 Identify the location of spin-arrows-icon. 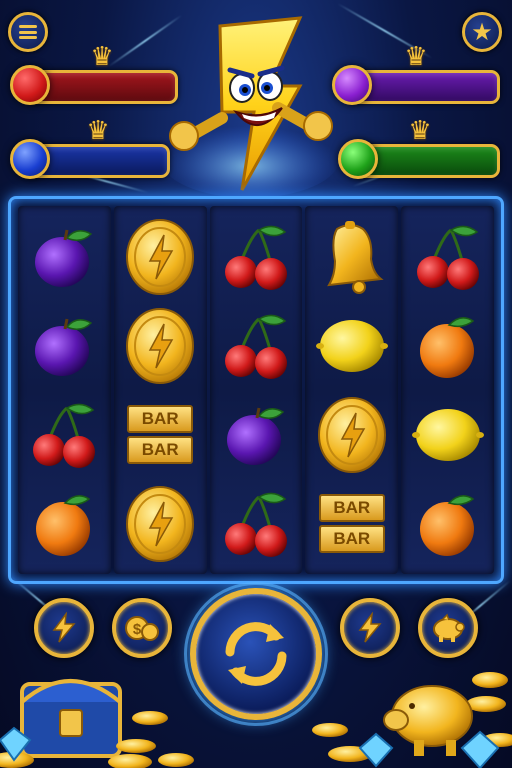
(256, 654).